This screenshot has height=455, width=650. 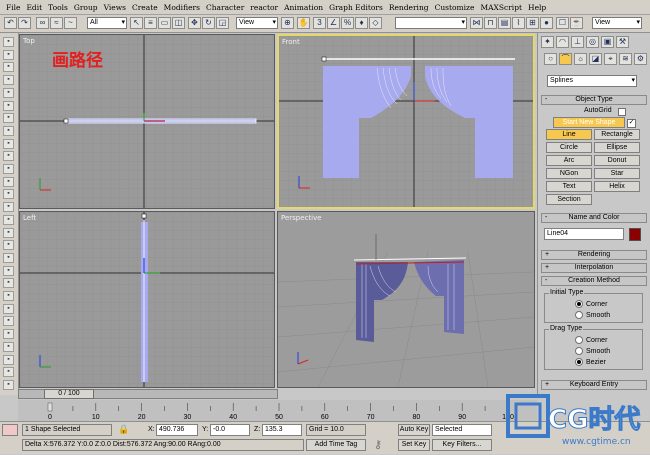 What do you see at coordinates (631, 123) in the screenshot?
I see `start-new-shape-checkbox: ✓` at bounding box center [631, 123].